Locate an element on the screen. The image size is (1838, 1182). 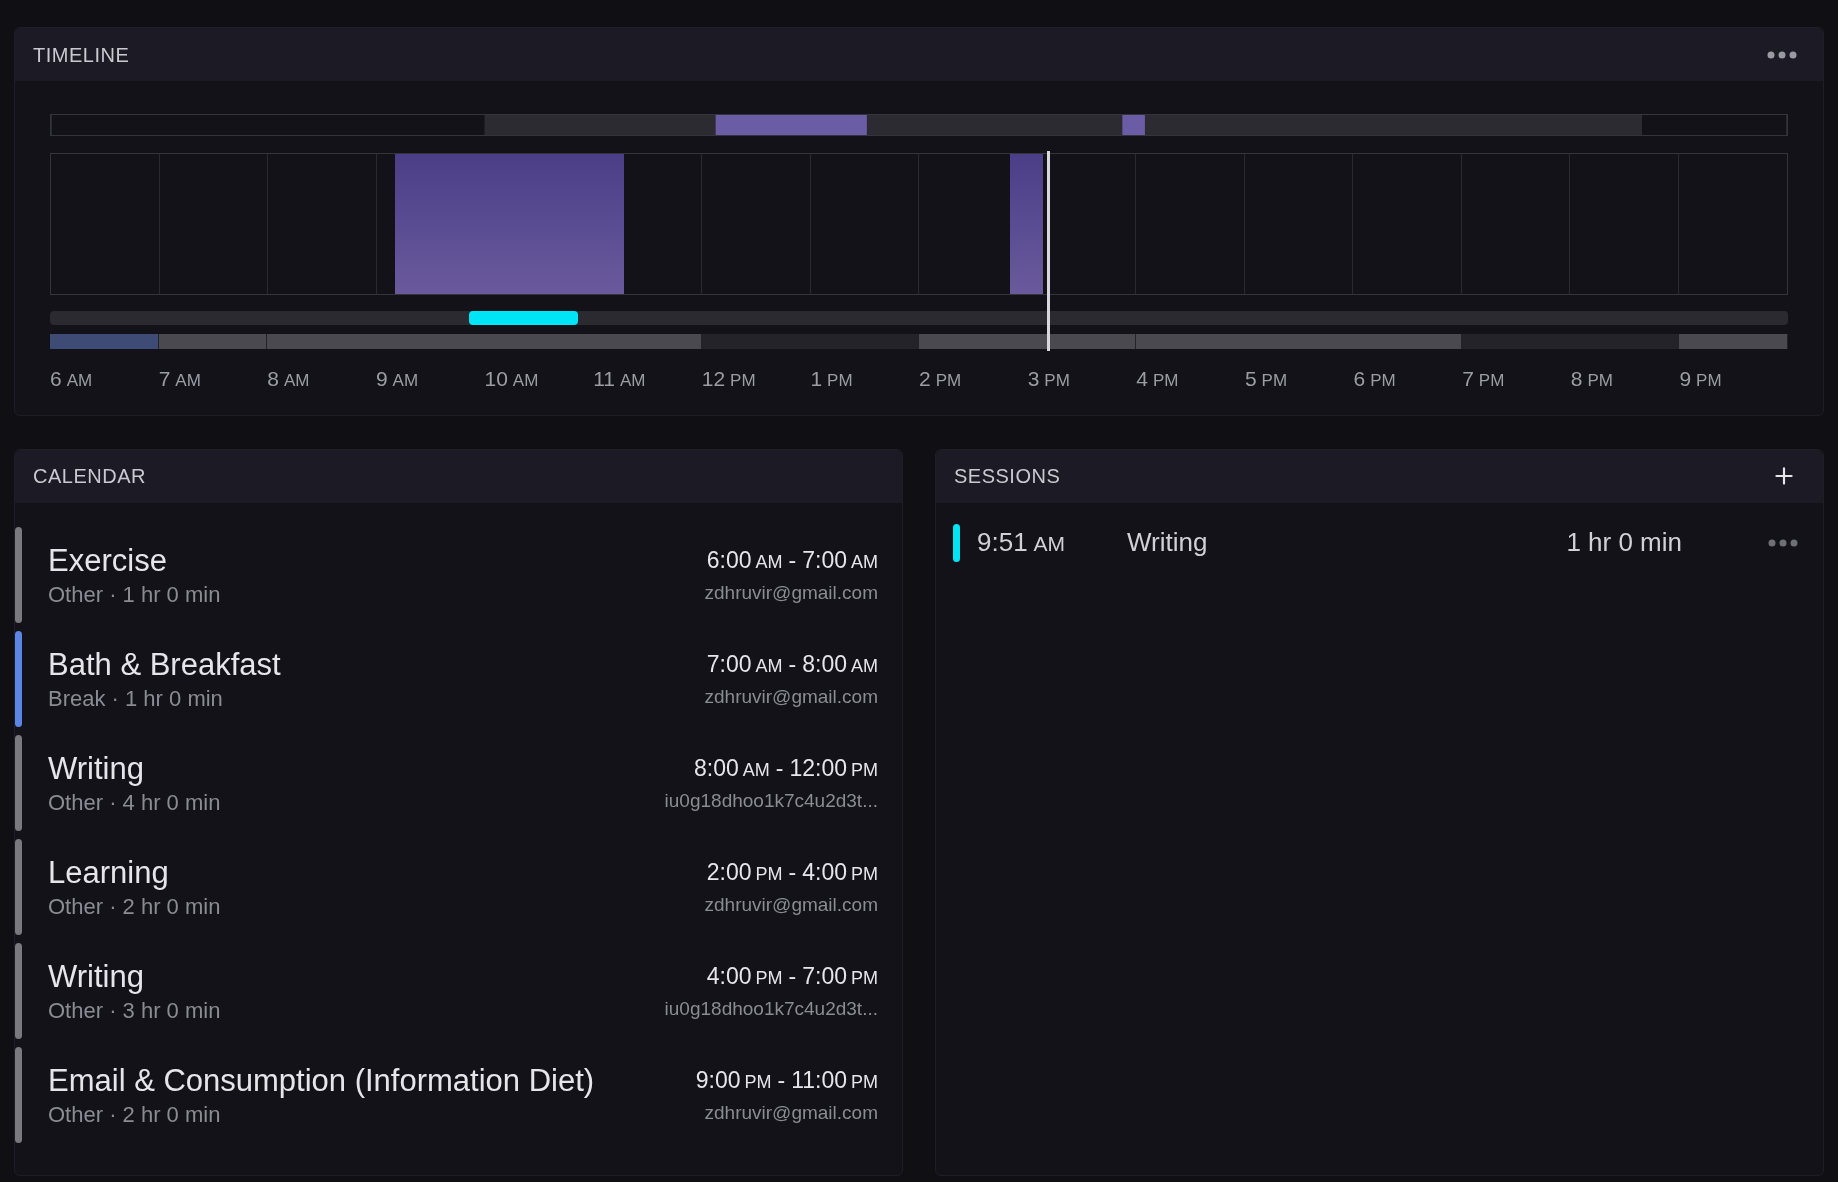
session-title: Writing is located at coordinates (1168, 542).